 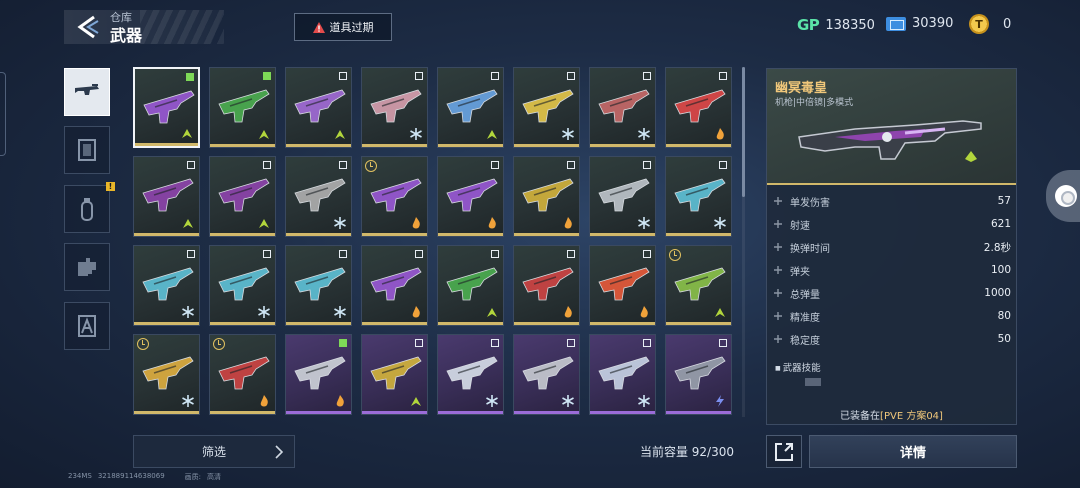 What do you see at coordinates (3, 114) in the screenshot?
I see `left-edge-handle` at bounding box center [3, 114].